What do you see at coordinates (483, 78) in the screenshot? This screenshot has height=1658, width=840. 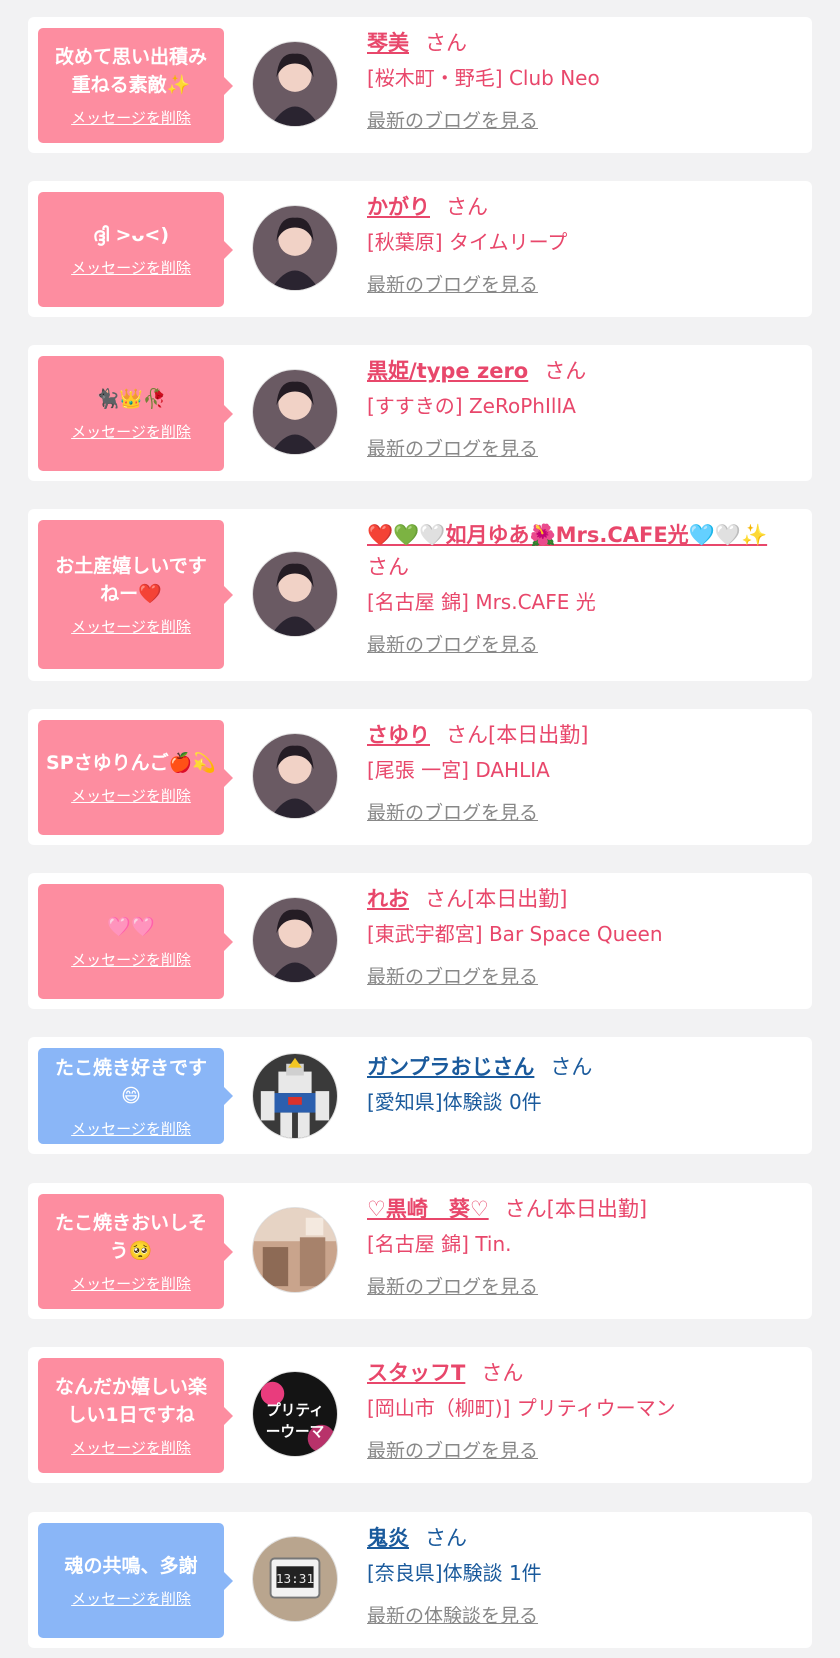 I see `shop-label: [桜木町・野毛] Club Neo` at bounding box center [483, 78].